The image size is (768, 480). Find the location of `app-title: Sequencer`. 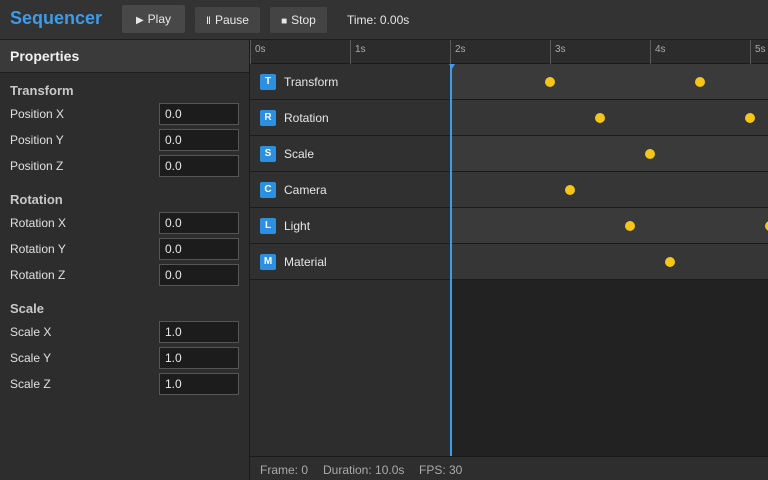

app-title: Sequencer is located at coordinates (56, 18).